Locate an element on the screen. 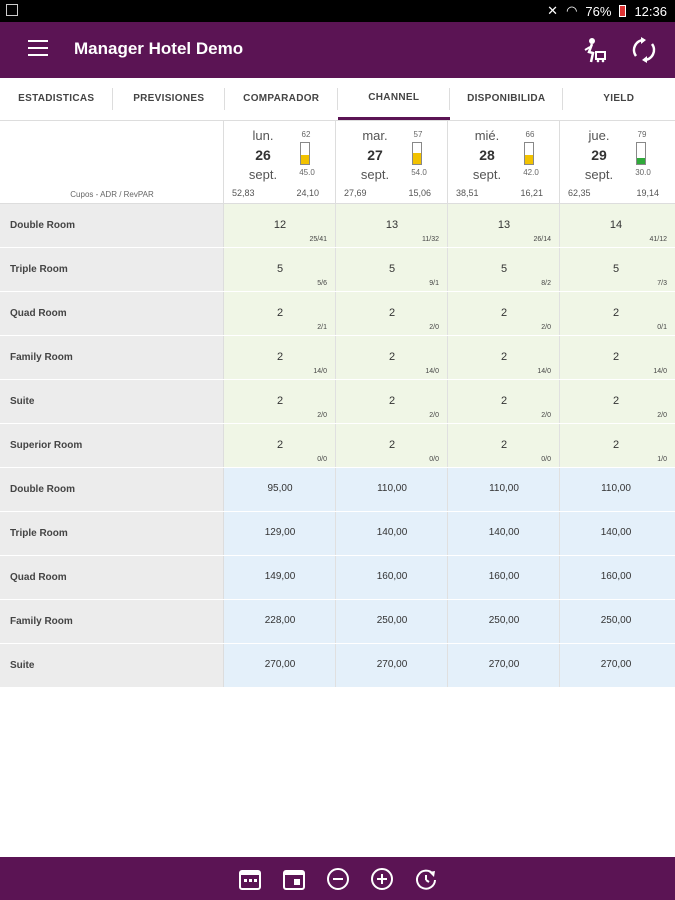 The image size is (675, 900). quota-cell: 5 8/2 is located at coordinates (504, 269).